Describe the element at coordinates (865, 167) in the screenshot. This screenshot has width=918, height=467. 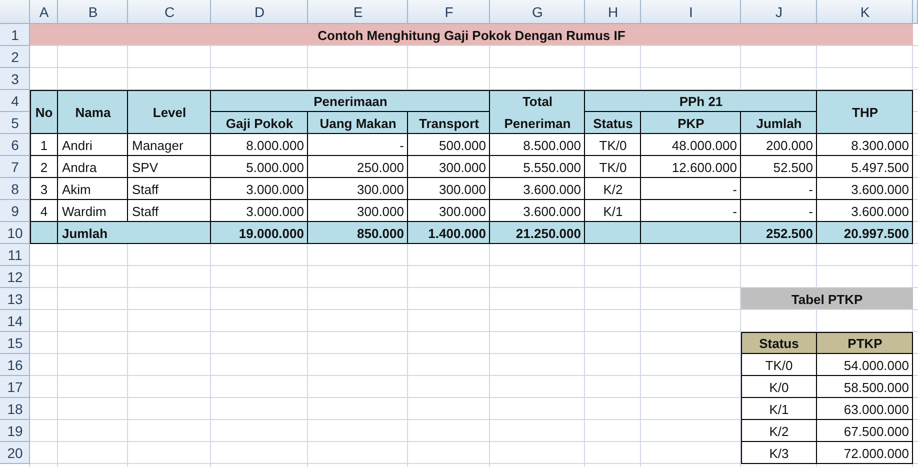
I see `table-cell: 5.497.500` at that location.